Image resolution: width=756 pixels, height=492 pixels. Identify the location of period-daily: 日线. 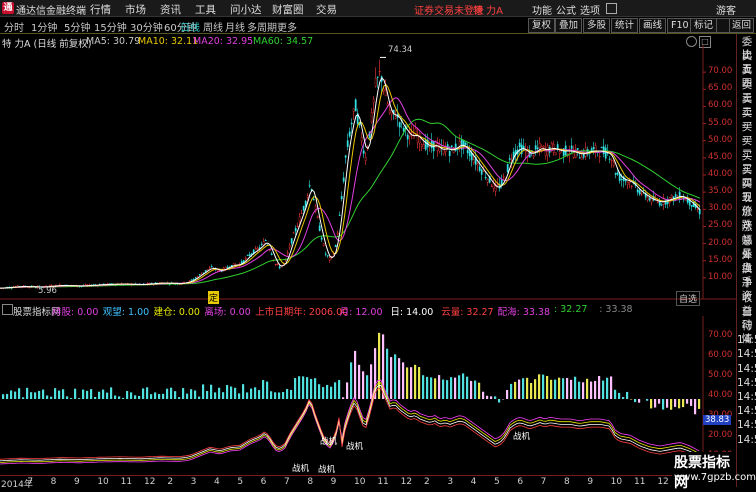
(190, 26).